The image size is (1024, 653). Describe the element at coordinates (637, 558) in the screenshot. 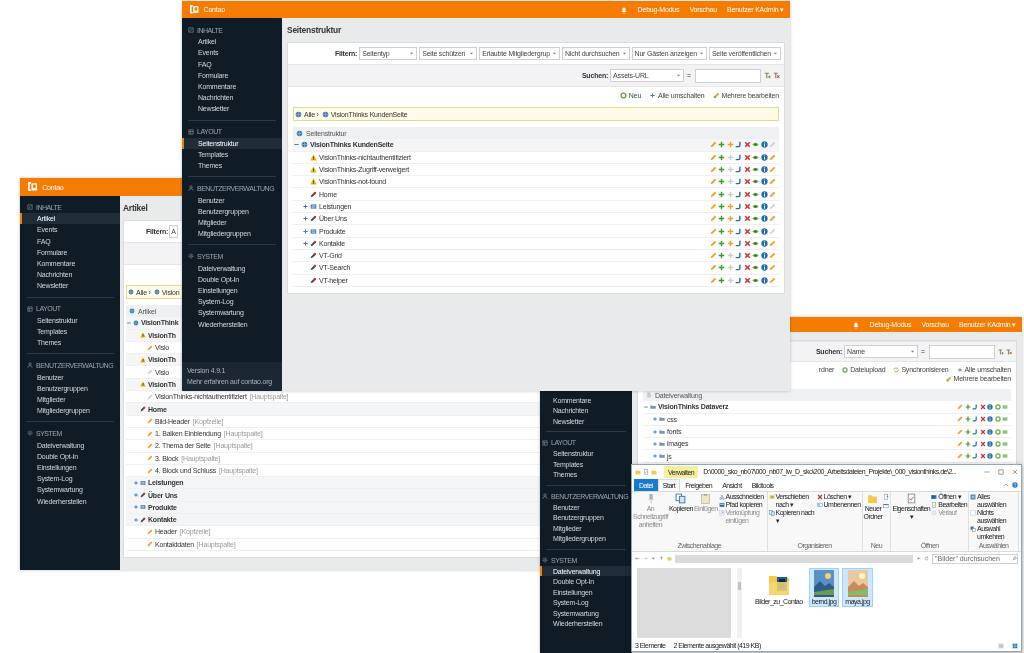

I see `back-icon` at that location.